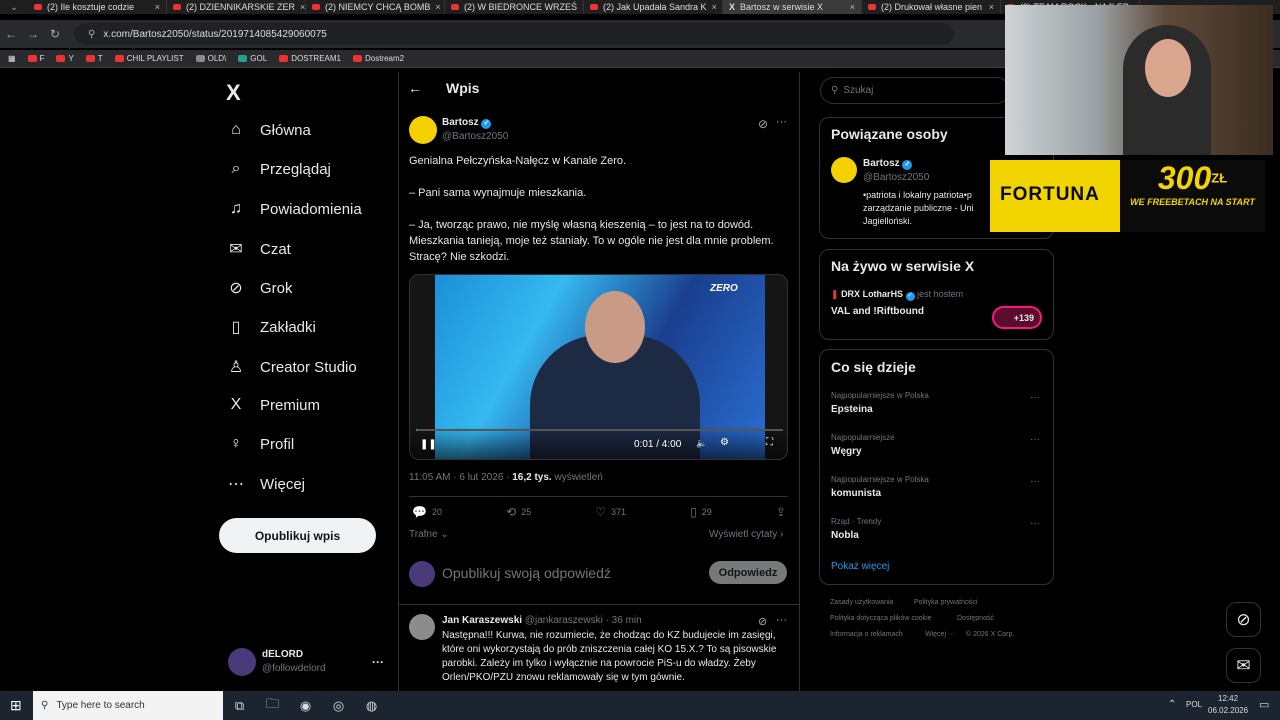 This screenshot has height=720, width=1280. What do you see at coordinates (514, 7) in the screenshot?
I see `browser-tab: (2) W BIEDRONCE WRZEŚ×` at bounding box center [514, 7].